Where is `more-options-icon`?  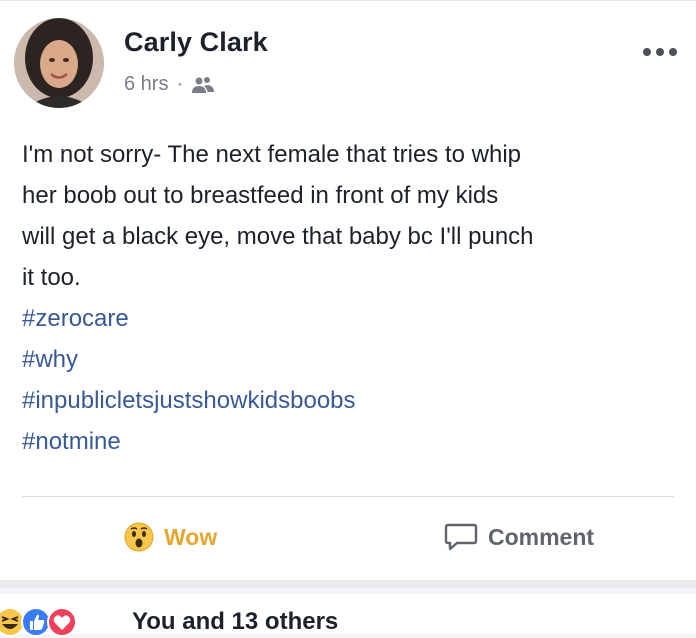 more-options-icon is located at coordinates (660, 52).